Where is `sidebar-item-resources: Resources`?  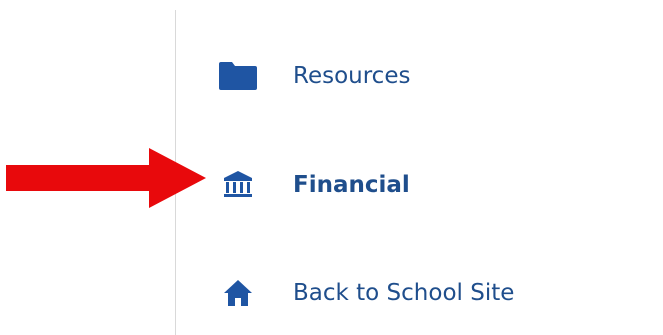
sidebar-item-resources: Resources is located at coordinates (419, 76).